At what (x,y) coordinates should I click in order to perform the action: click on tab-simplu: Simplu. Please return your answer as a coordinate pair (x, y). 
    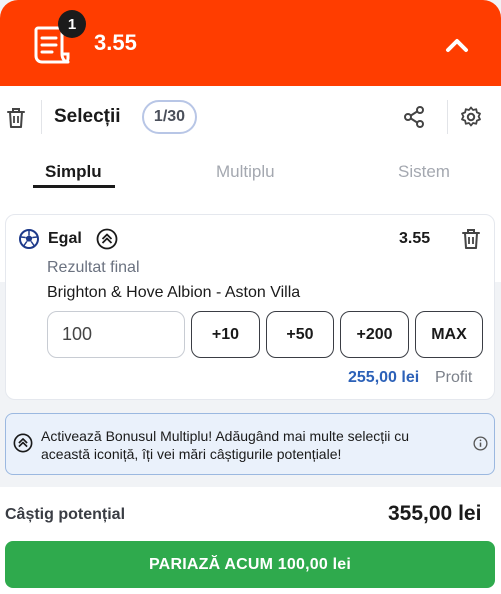
    Looking at the image, I should click on (73, 172).